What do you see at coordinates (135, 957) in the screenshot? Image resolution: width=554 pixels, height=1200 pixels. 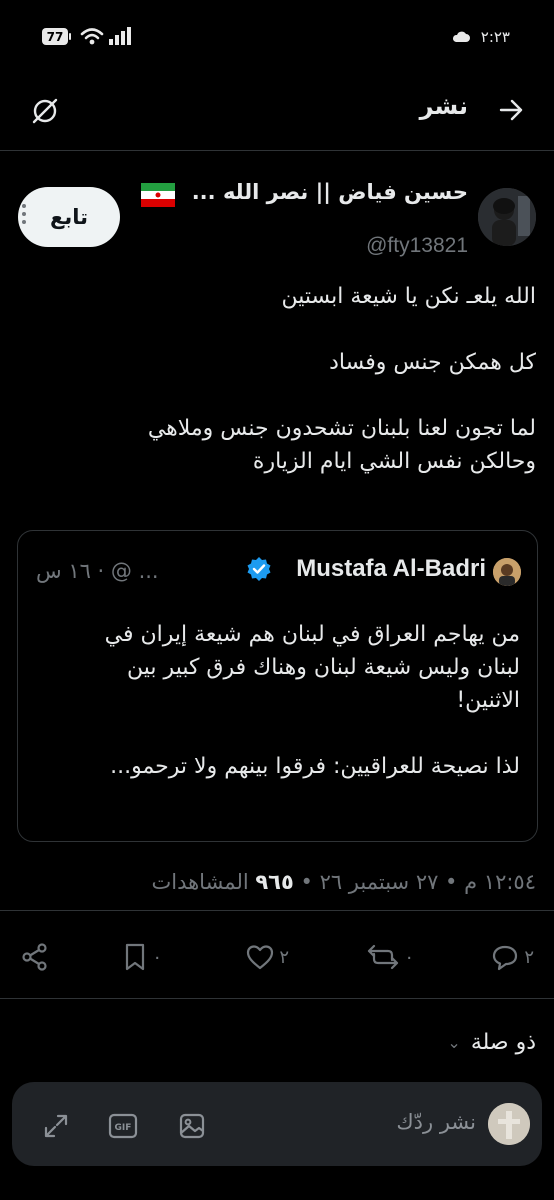 I see `bookmark-icon` at bounding box center [135, 957].